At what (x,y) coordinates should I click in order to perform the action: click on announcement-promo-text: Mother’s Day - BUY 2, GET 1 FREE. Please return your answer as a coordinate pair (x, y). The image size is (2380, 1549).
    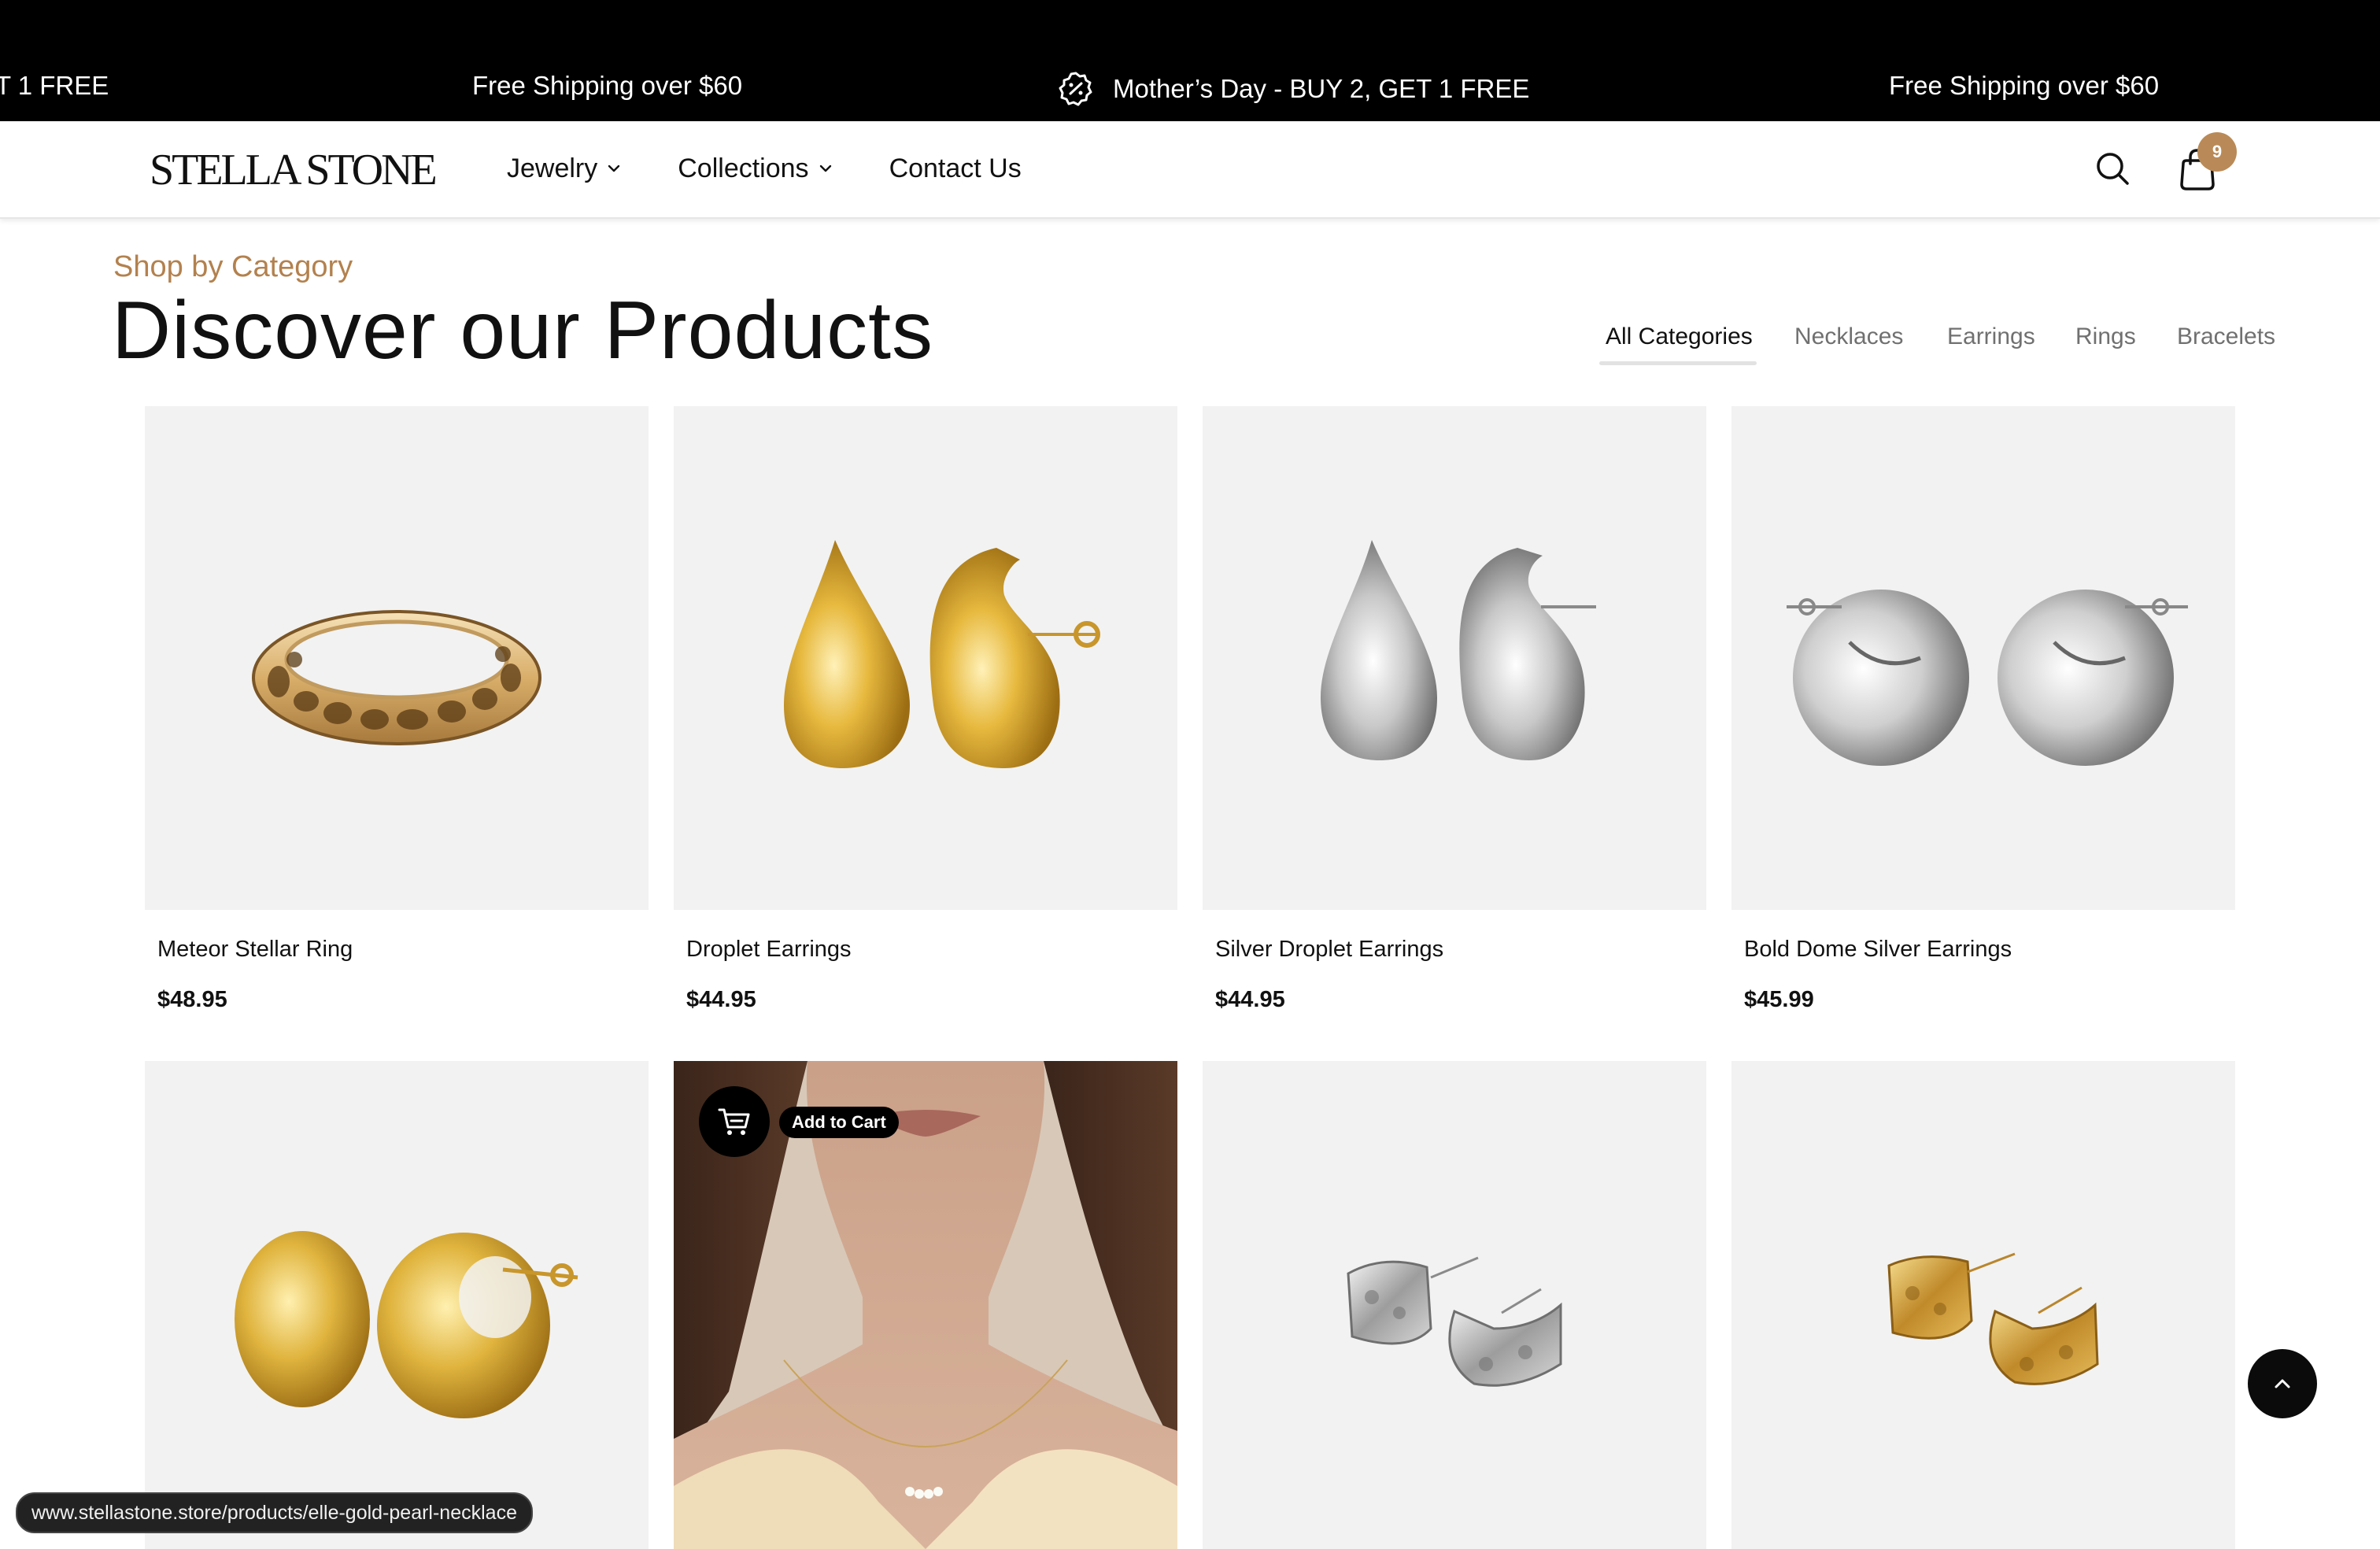
    Looking at the image, I should click on (1321, 88).